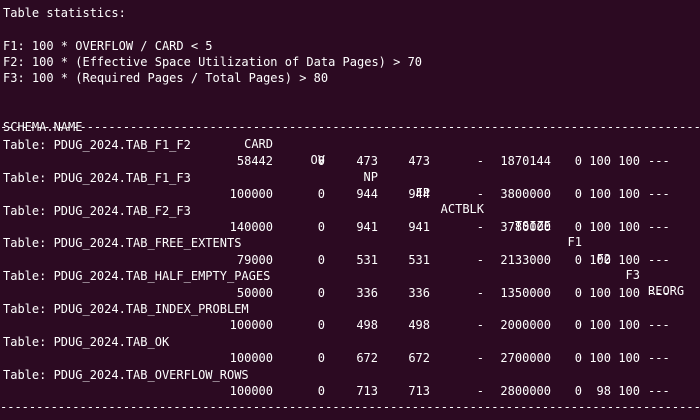 The image size is (700, 420). What do you see at coordinates (525, 358) in the screenshot?
I see `cell-tsize: 2700000` at bounding box center [525, 358].